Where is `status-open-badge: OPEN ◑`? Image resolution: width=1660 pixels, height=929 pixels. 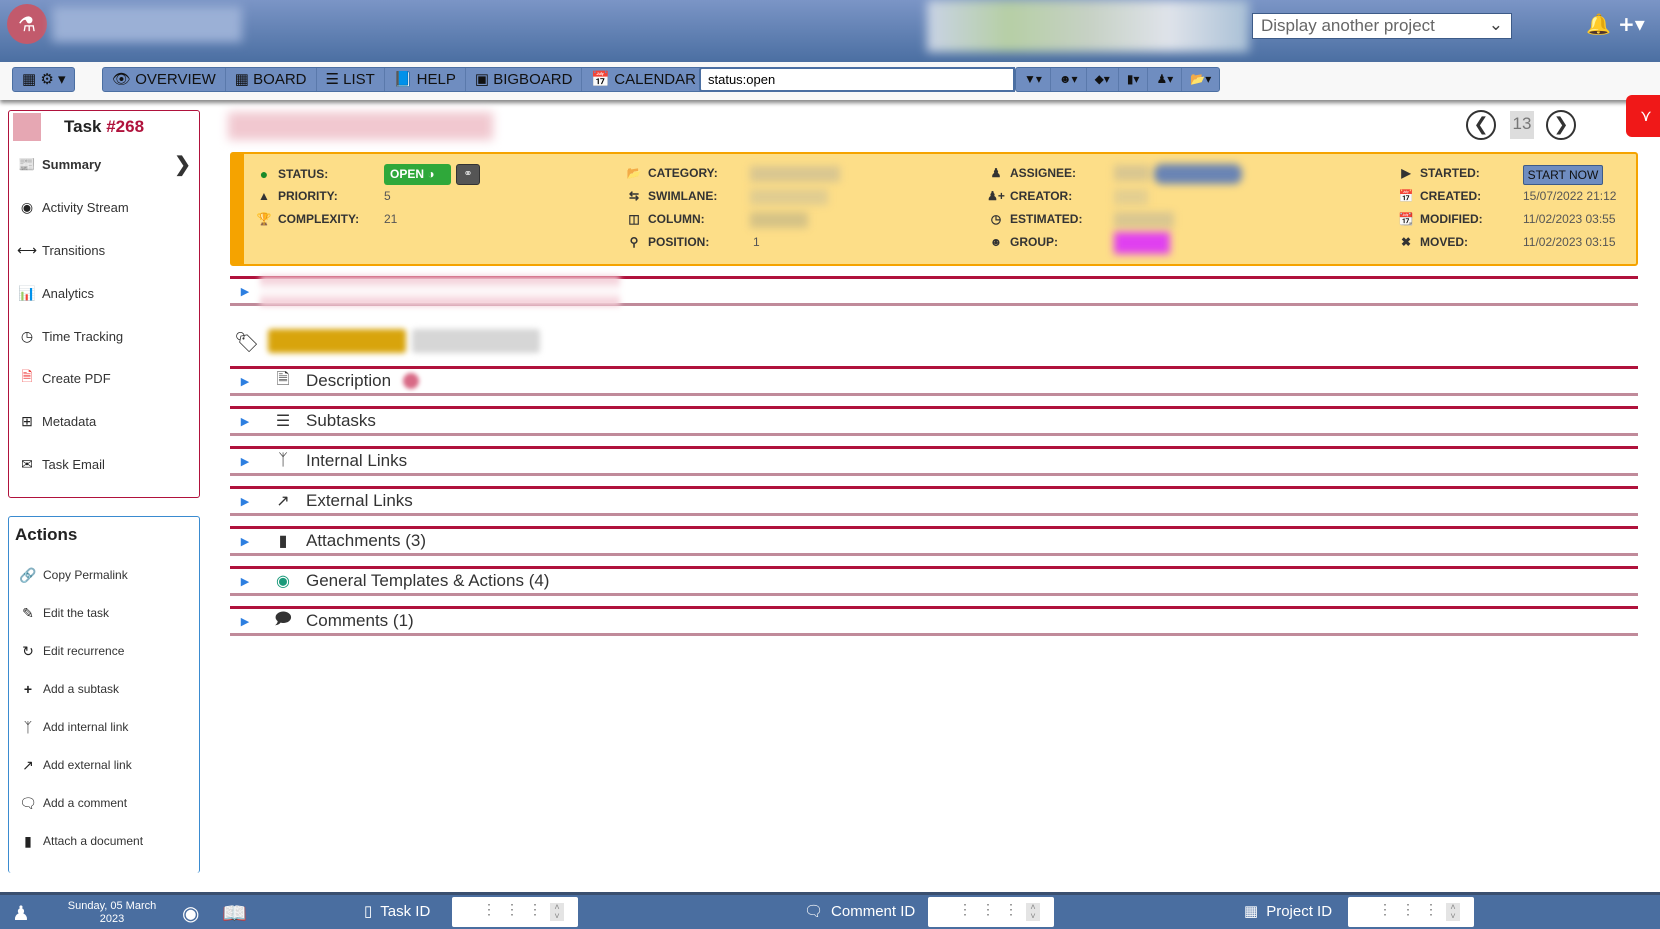
status-open-badge: OPEN ◑ is located at coordinates (417, 174).